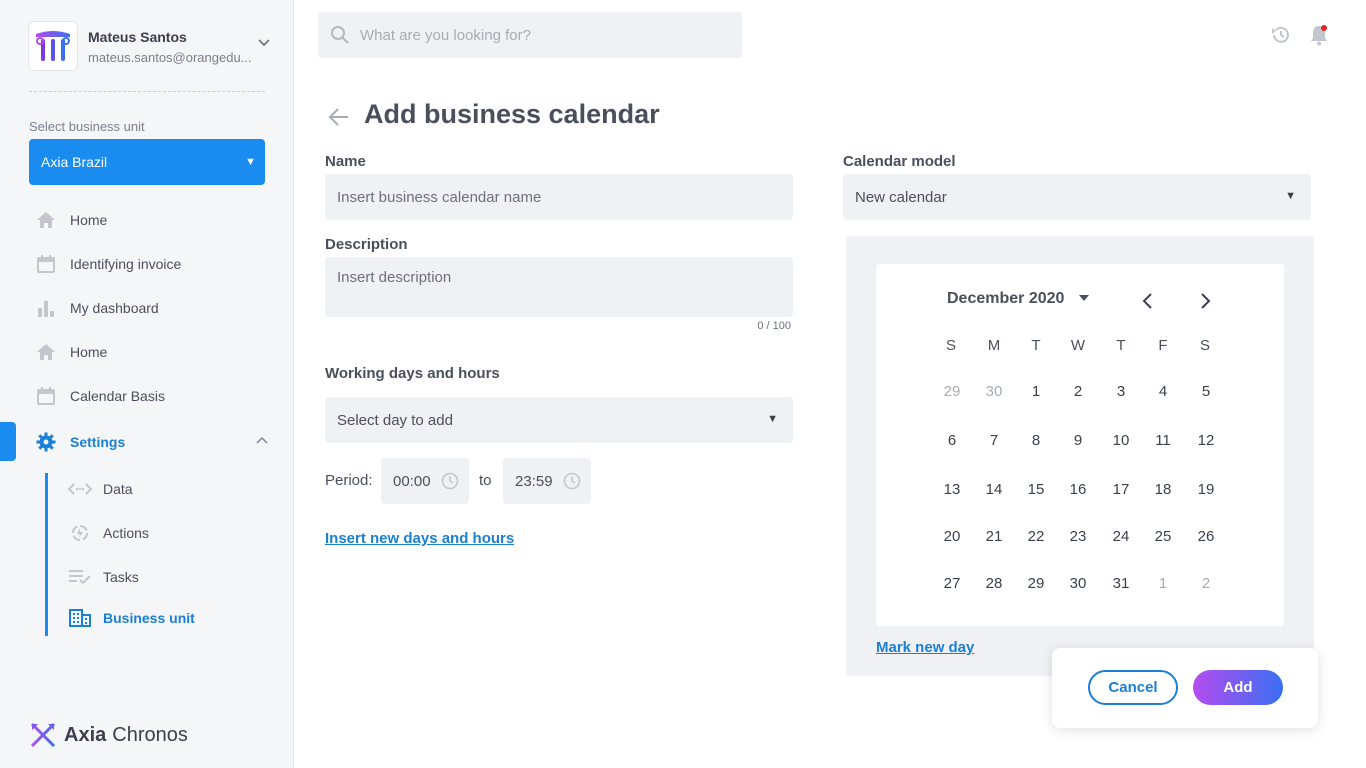 Image resolution: width=1366 pixels, height=768 pixels. What do you see at coordinates (1163, 441) in the screenshot?
I see `calendar-day: 11` at bounding box center [1163, 441].